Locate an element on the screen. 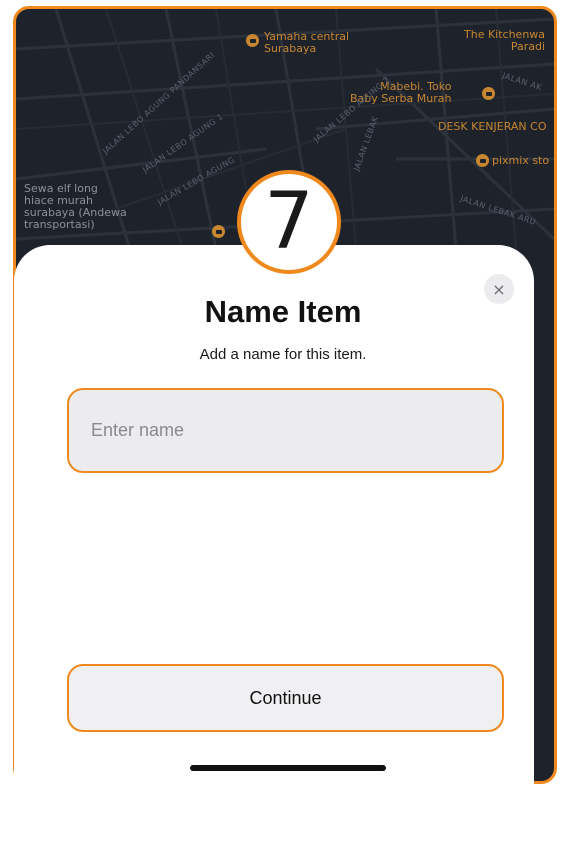 Image resolution: width=566 pixels, height=845 pixels. place-label-yamaha: Yamaha central Surabaya is located at coordinates (306, 43).